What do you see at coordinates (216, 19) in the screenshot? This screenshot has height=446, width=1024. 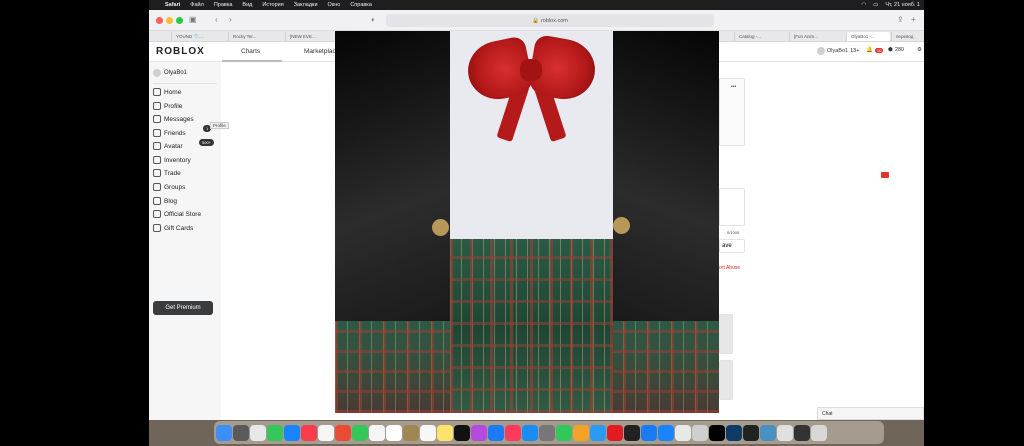 I see `back-arrow-icon: ‹` at bounding box center [216, 19].